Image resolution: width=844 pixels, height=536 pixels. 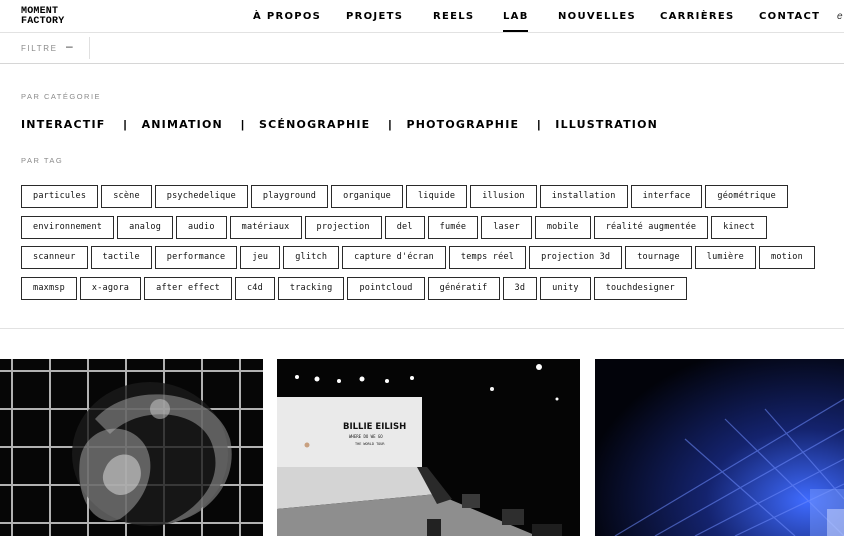 What do you see at coordinates (126, 196) in the screenshot?
I see `tag-button: scène` at bounding box center [126, 196].